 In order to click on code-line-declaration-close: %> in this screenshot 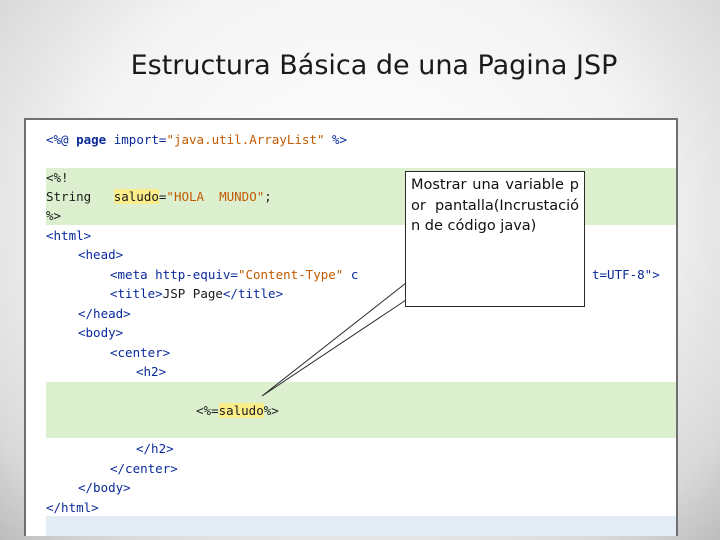, I will do `click(54, 215)`.